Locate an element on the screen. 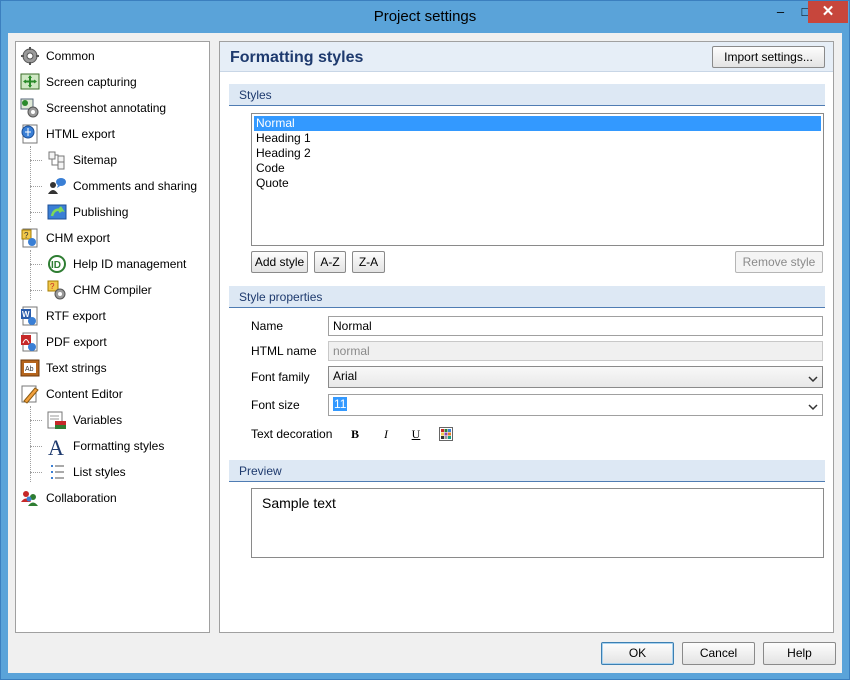 The image size is (850, 680). tree-item-list-styles: List styles is located at coordinates (86, 472).